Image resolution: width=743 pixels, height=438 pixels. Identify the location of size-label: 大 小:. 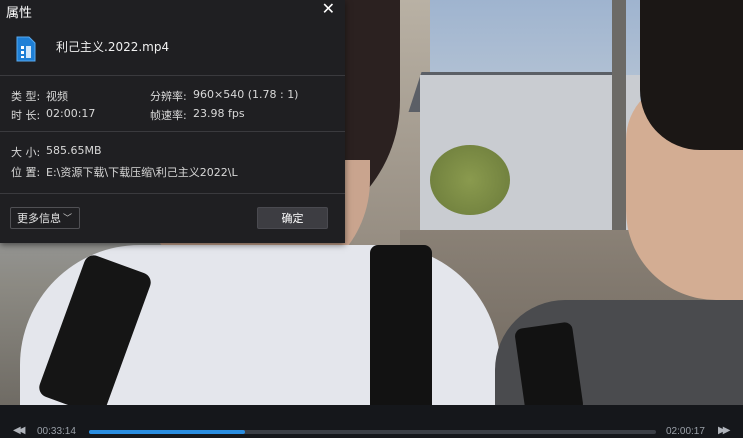
(26, 152).